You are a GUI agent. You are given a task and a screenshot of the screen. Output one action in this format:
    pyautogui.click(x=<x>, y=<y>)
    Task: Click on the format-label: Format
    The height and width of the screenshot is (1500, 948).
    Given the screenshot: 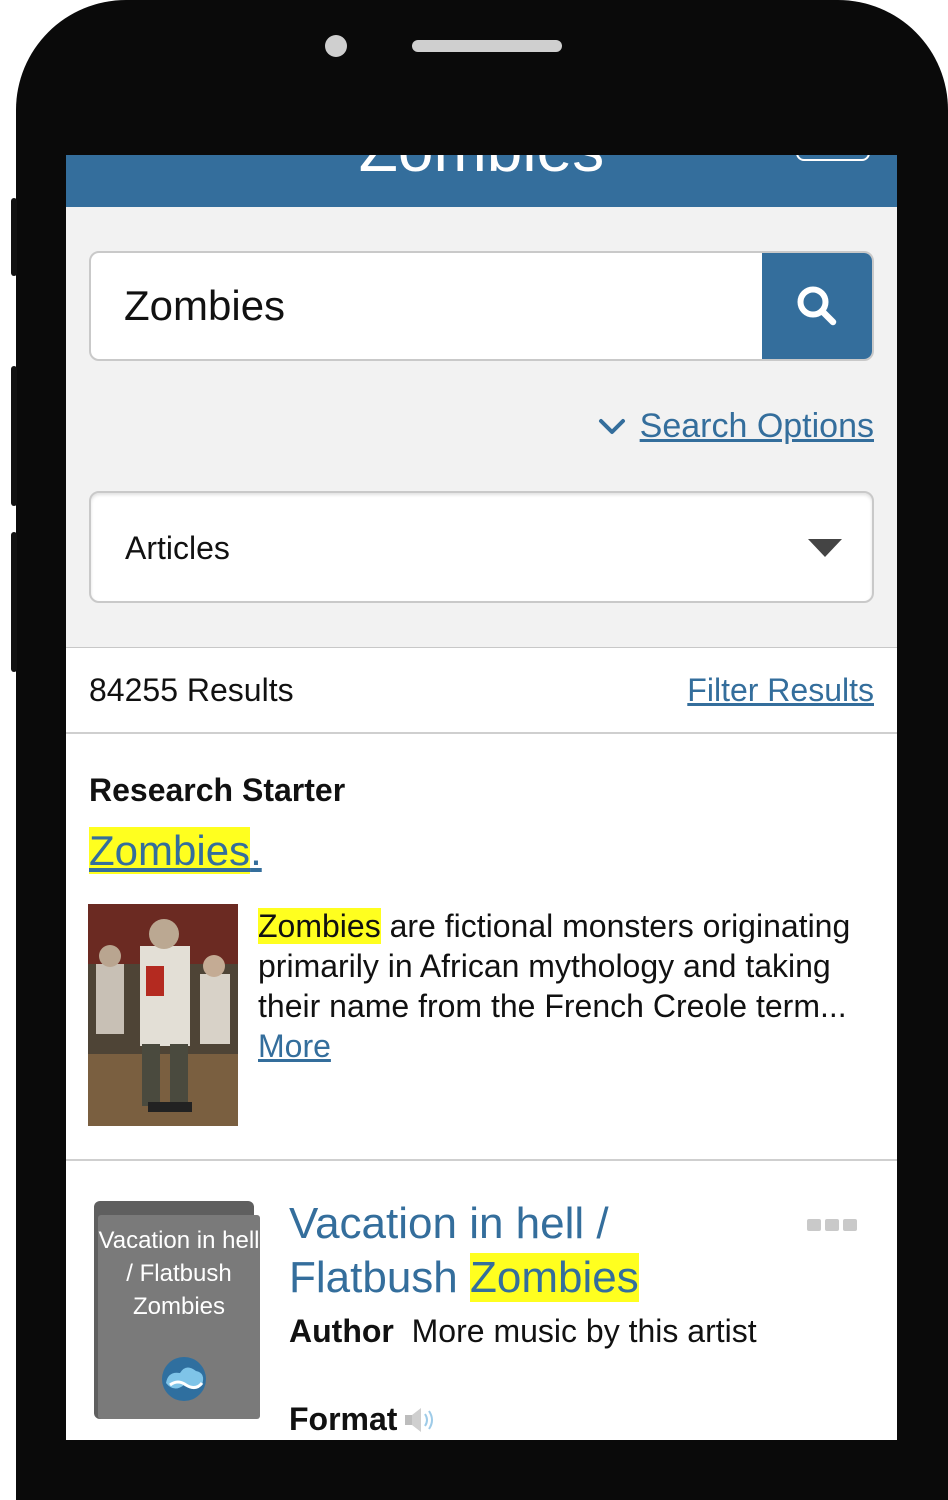 What is the action you would take?
    pyautogui.click(x=343, y=1419)
    